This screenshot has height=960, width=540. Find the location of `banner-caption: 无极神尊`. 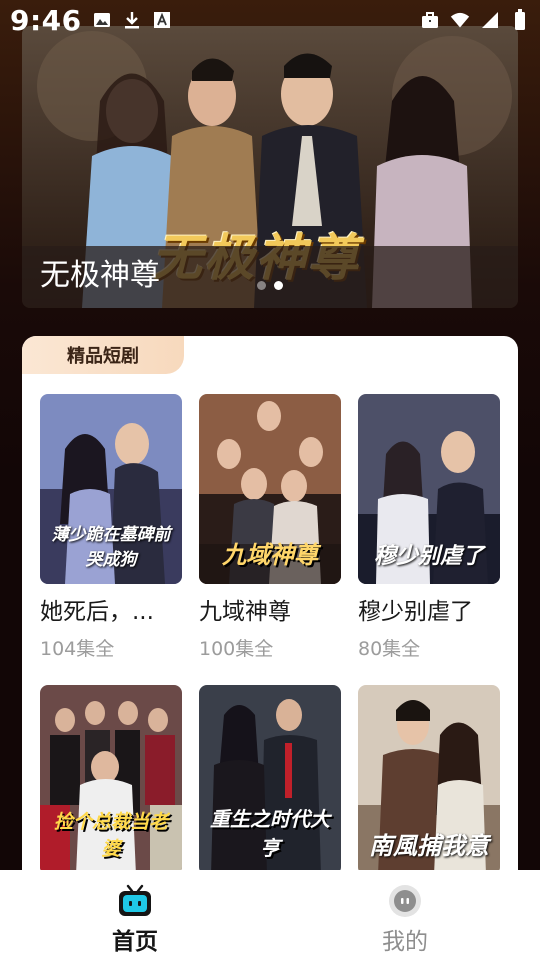

banner-caption: 无极神尊 is located at coordinates (100, 275).